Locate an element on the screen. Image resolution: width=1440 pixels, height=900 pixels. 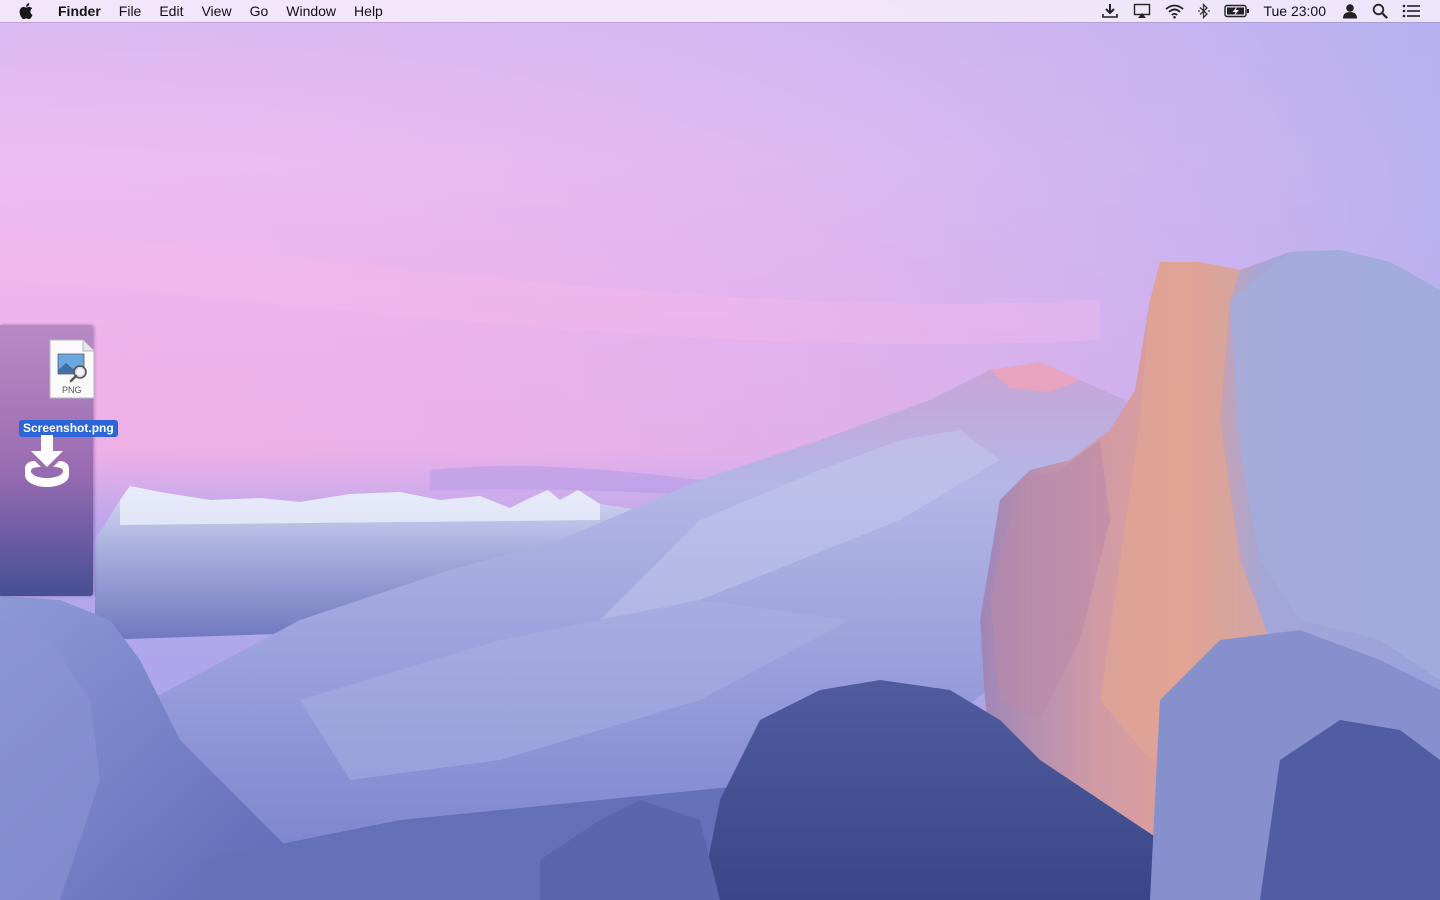
file-drop-panel: PNG Screenshot.png is located at coordinates (59, 460).